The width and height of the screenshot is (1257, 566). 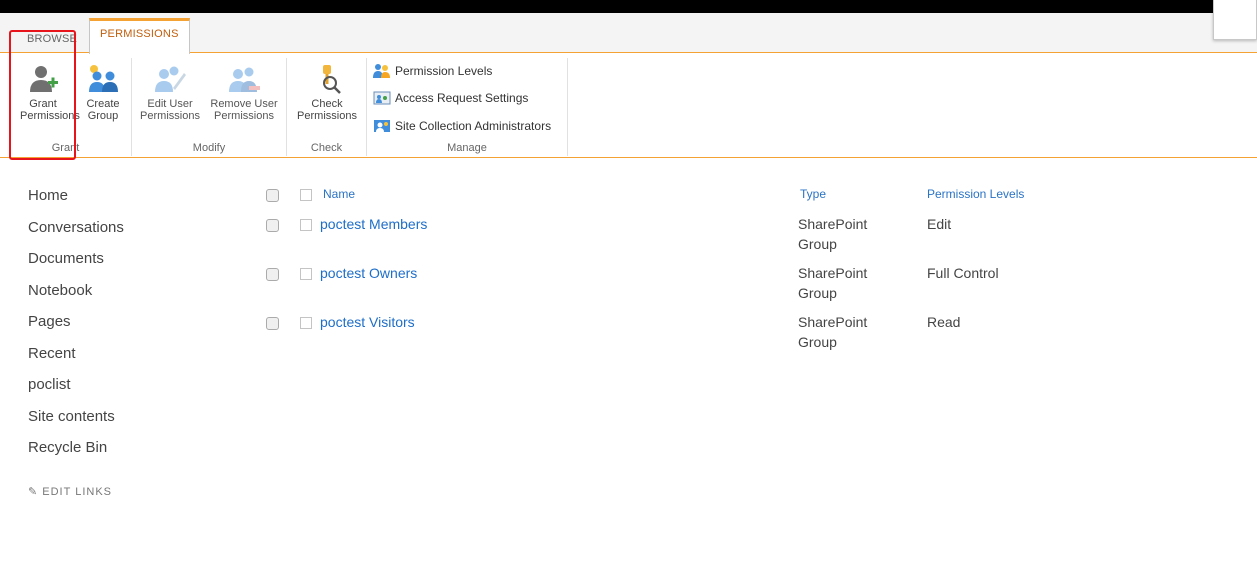 I want to click on create-group-button: Create Group, so click(x=103, y=93).